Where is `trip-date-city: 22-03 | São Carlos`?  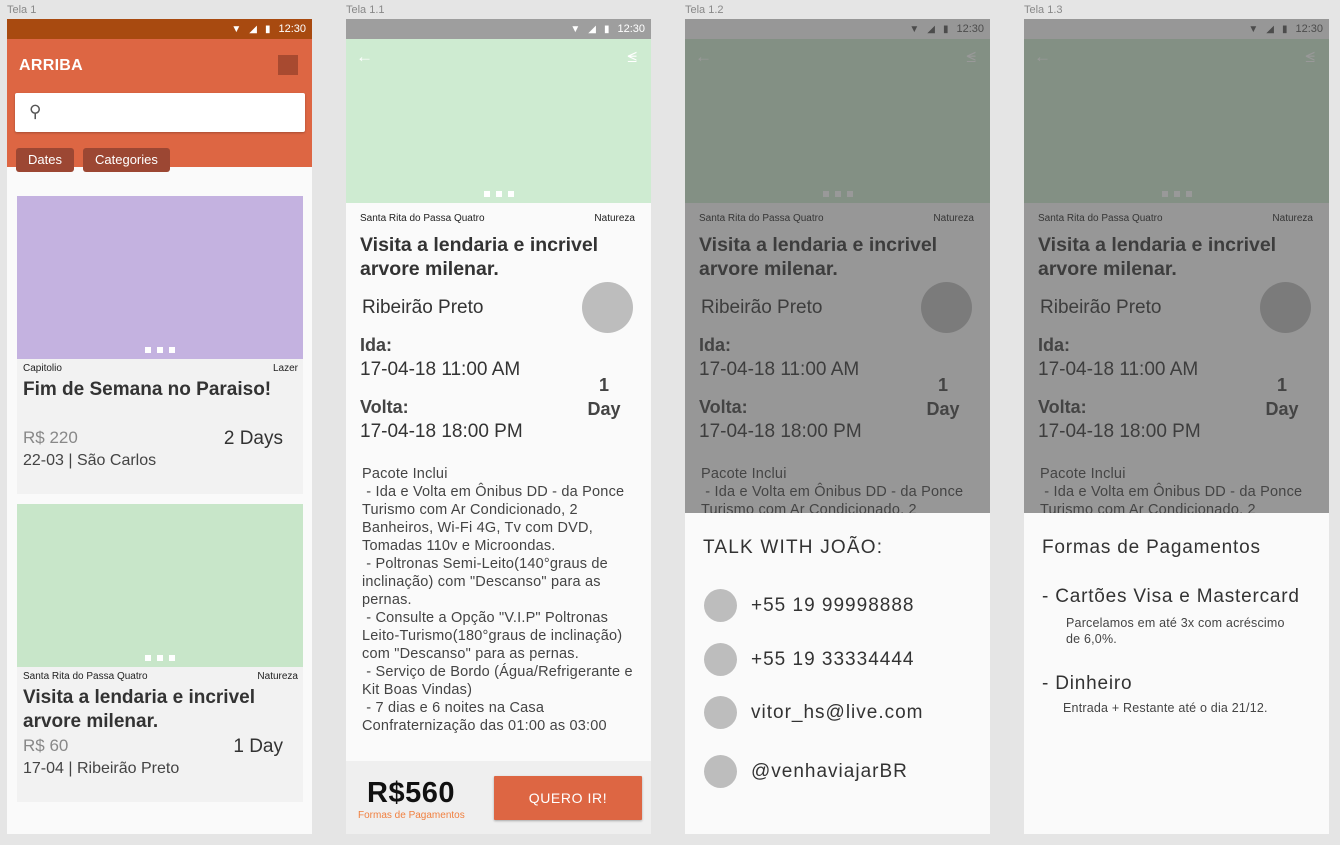
trip-date-city: 22-03 | São Carlos is located at coordinates (90, 460).